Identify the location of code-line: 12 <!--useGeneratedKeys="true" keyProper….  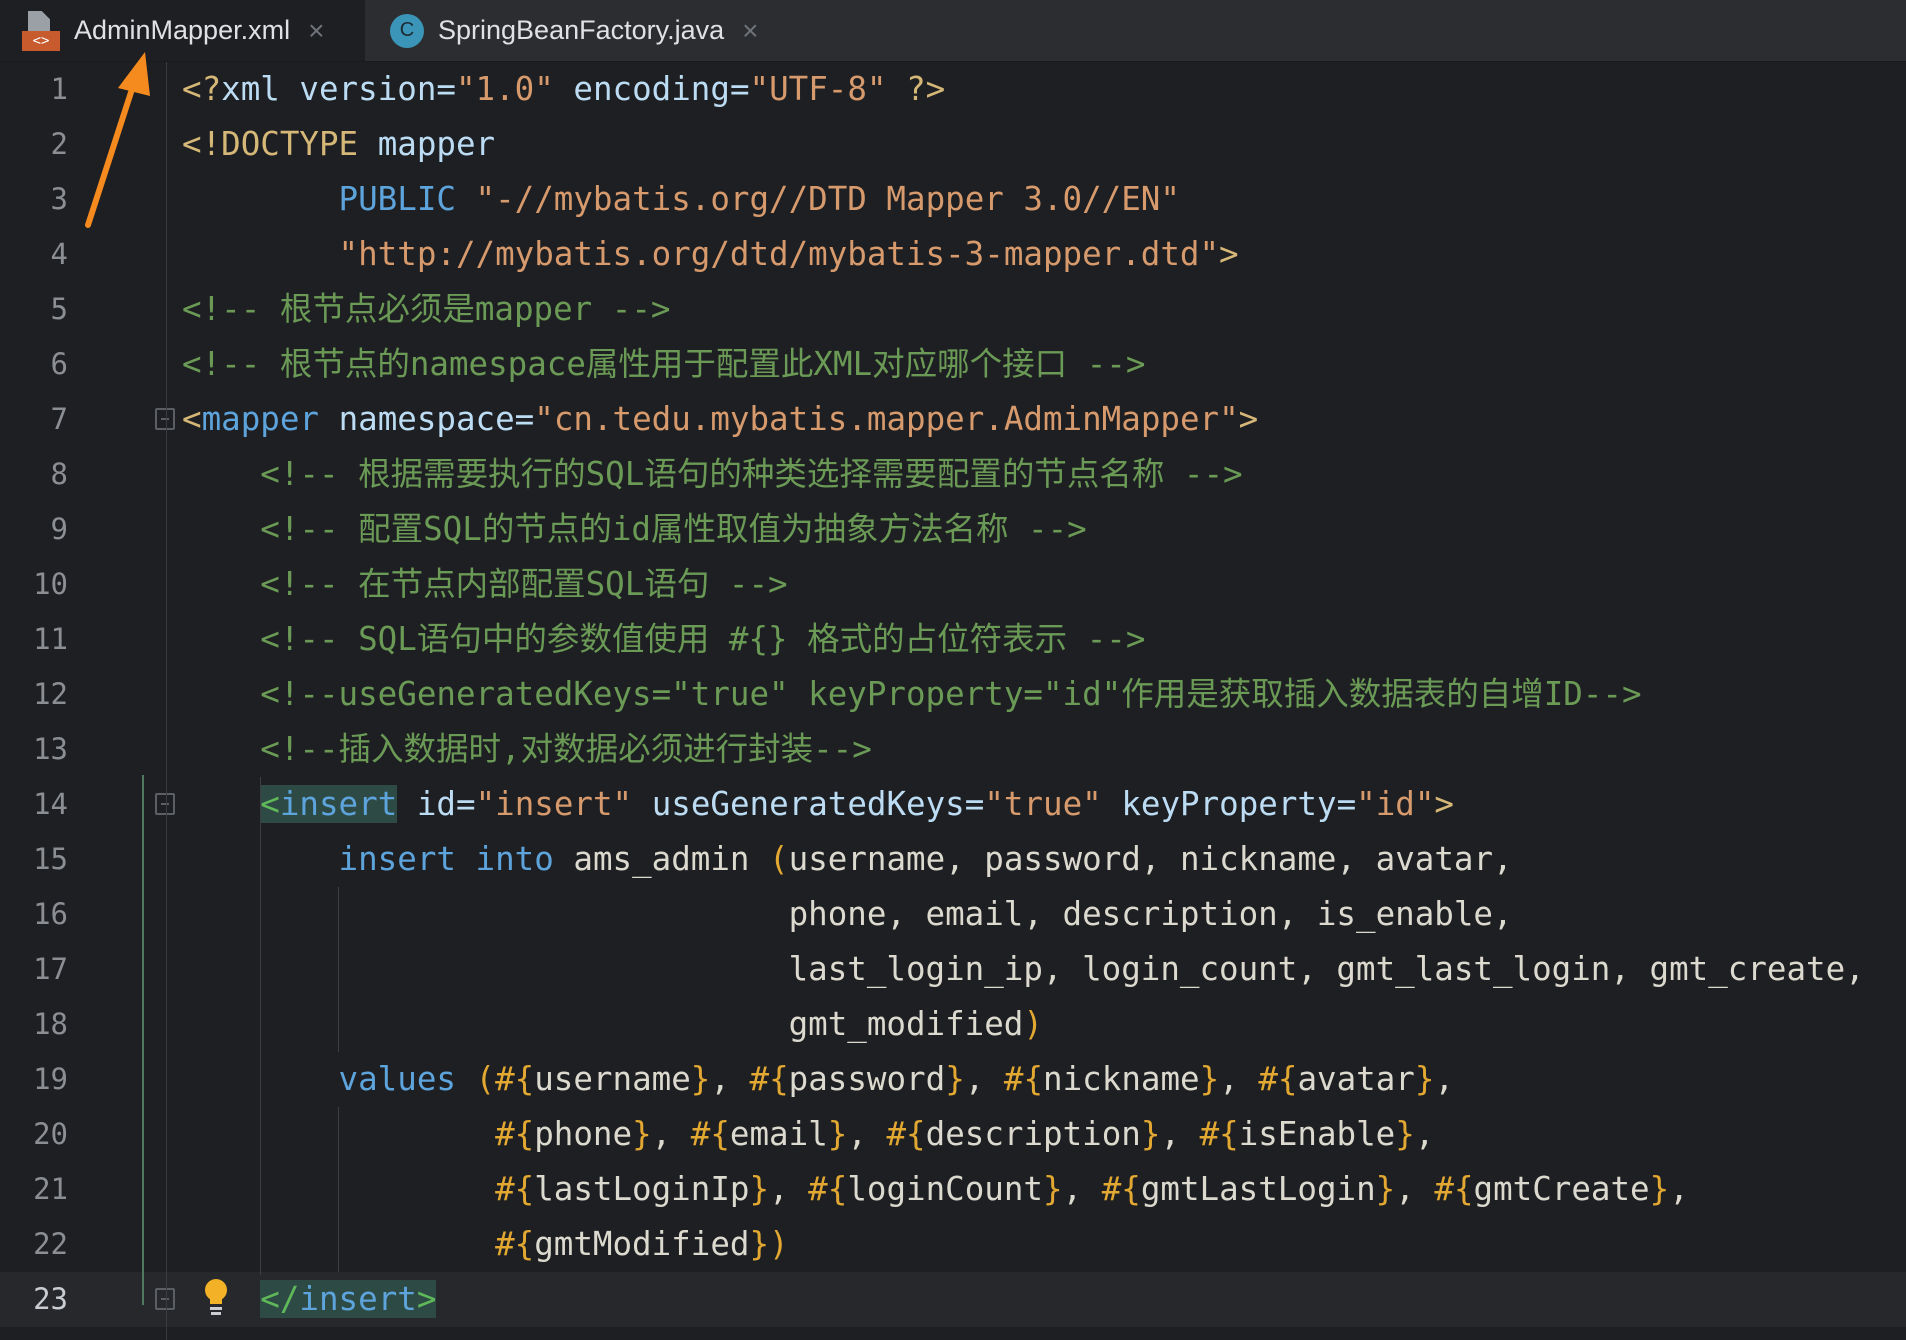
(953, 694).